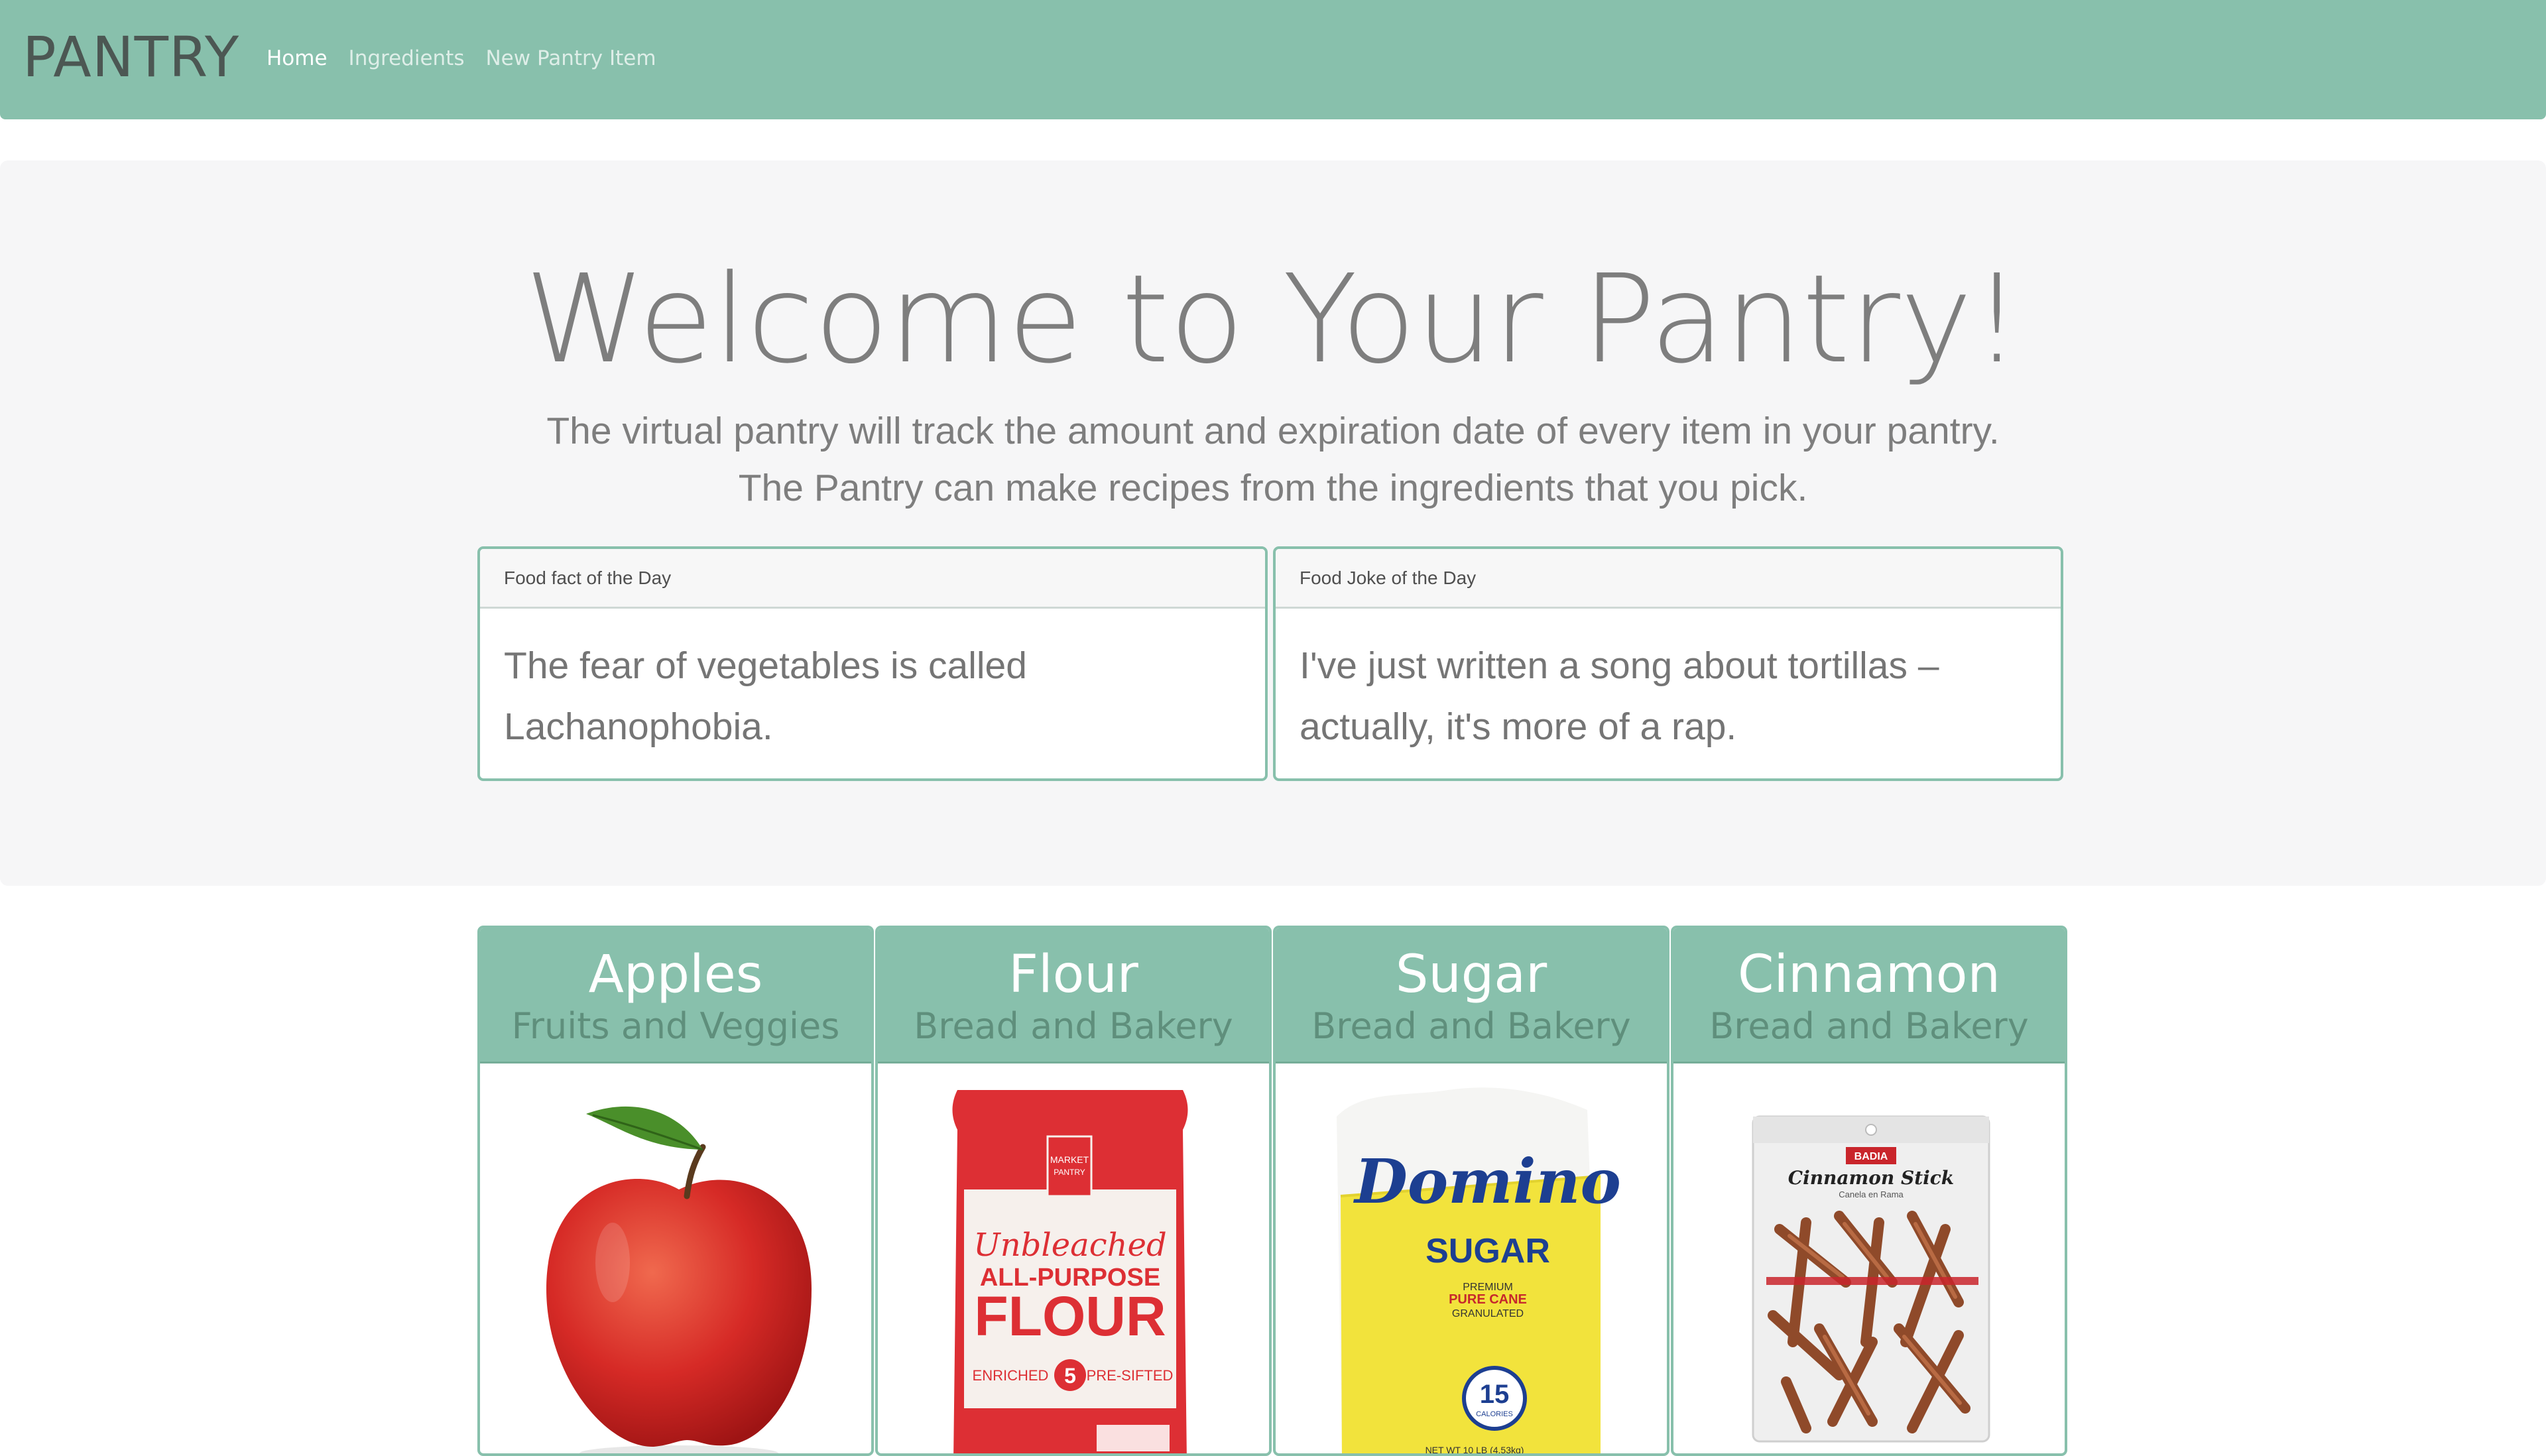 The width and height of the screenshot is (2546, 1456). What do you see at coordinates (1871, 1178) in the screenshot?
I see `cinnamon-product-text: Cinnamon Stick` at bounding box center [1871, 1178].